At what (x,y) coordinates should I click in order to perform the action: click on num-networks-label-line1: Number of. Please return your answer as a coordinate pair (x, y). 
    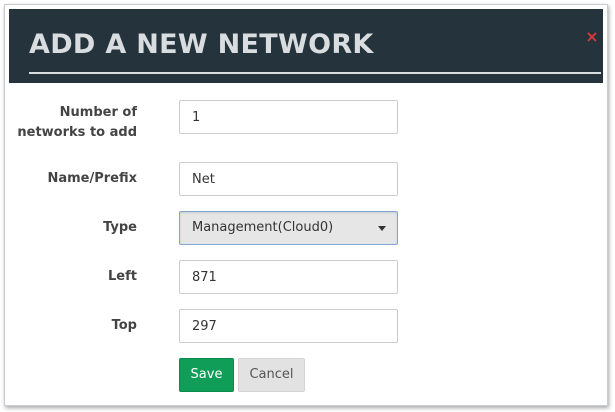
    Looking at the image, I should click on (68, 113).